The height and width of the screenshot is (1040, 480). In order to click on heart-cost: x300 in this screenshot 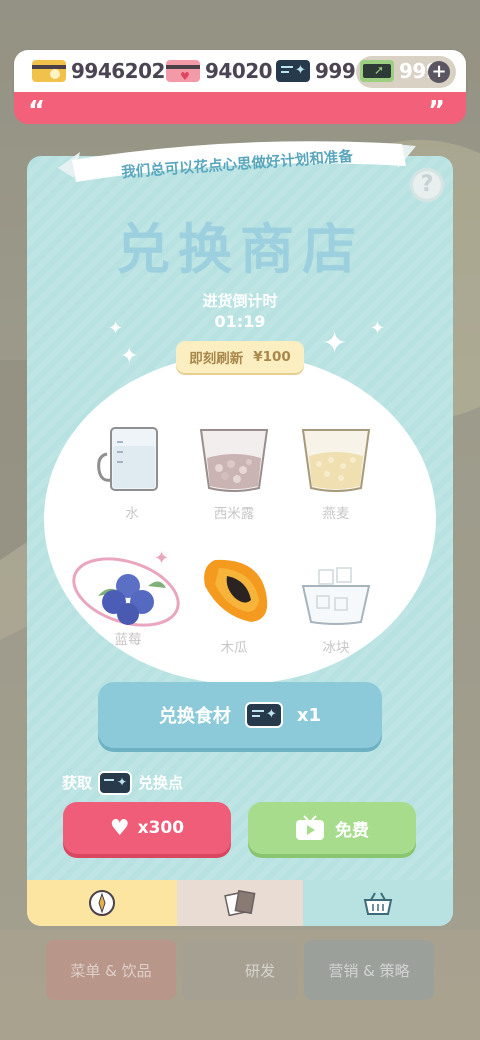, I will do `click(161, 828)`.